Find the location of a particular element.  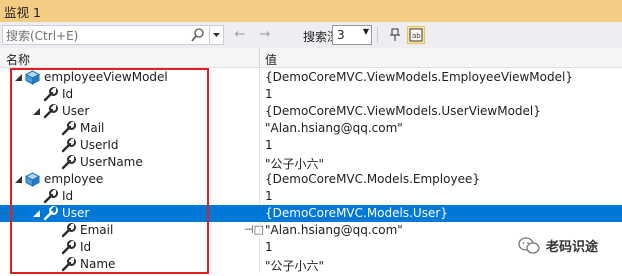

hex-display-icon: ab is located at coordinates (416, 35).